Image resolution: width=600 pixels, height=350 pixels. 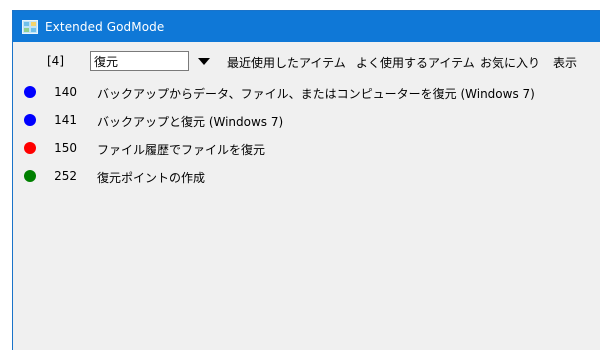 I want to click on menu-view: 表示, so click(x=565, y=62).